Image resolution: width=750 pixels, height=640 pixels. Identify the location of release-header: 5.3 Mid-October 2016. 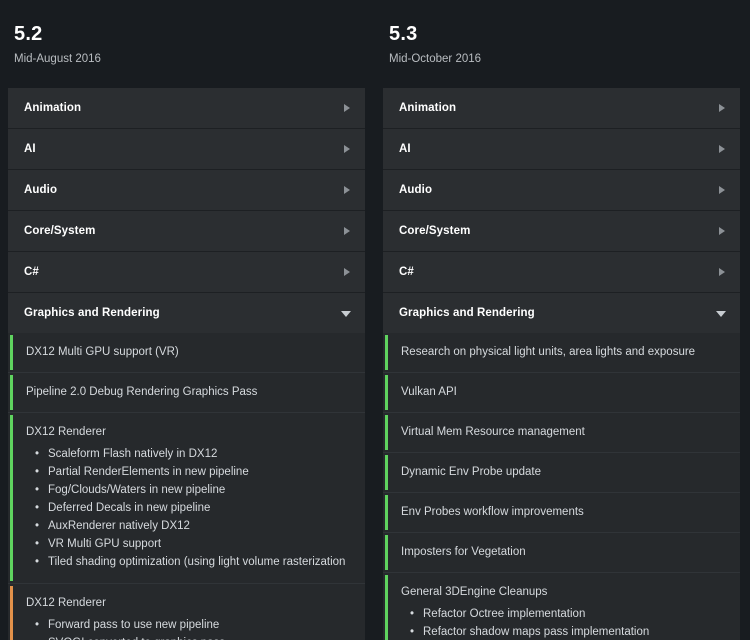
(561, 33).